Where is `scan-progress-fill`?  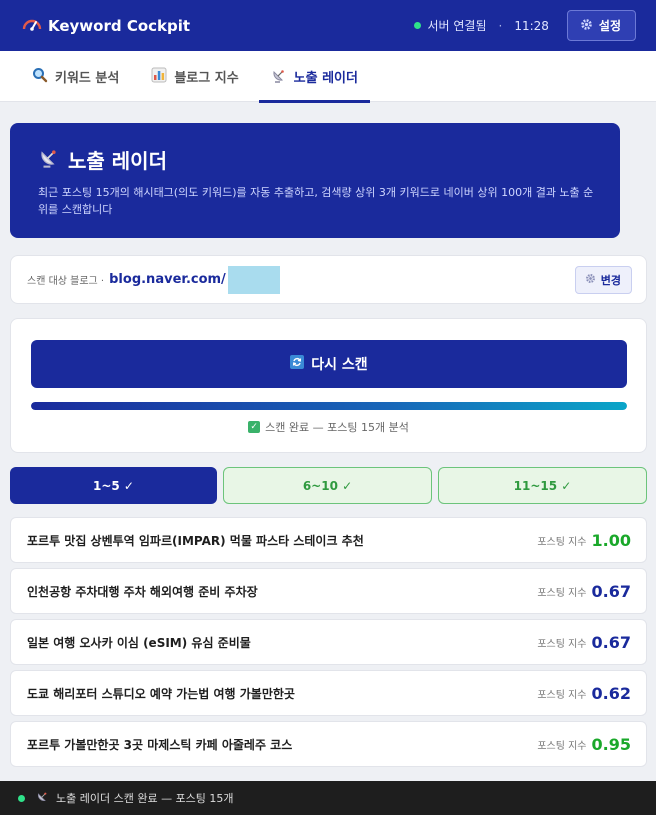
scan-progress-fill is located at coordinates (329, 406).